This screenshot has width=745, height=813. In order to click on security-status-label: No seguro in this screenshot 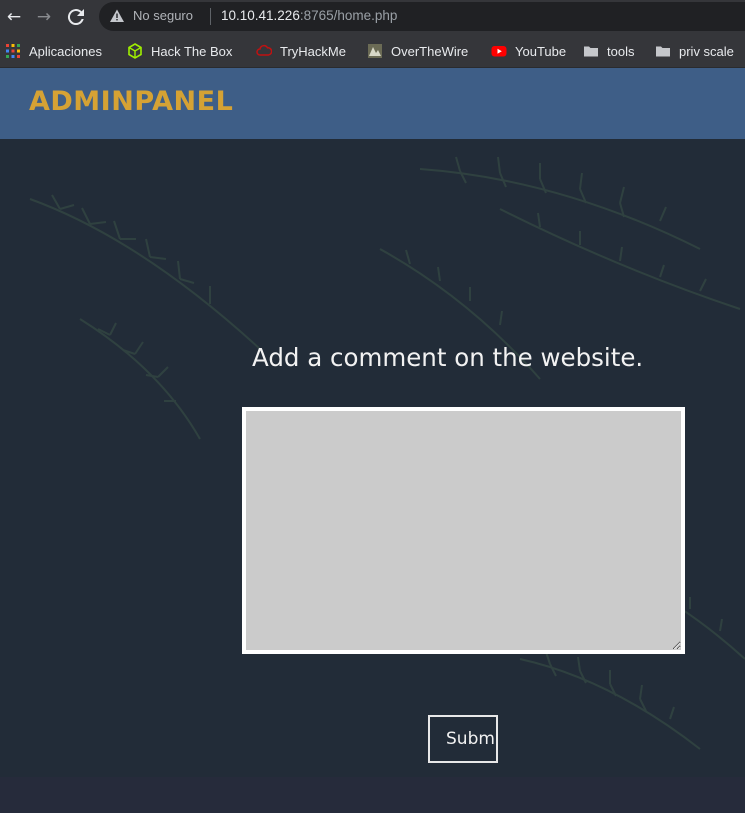, I will do `click(163, 15)`.